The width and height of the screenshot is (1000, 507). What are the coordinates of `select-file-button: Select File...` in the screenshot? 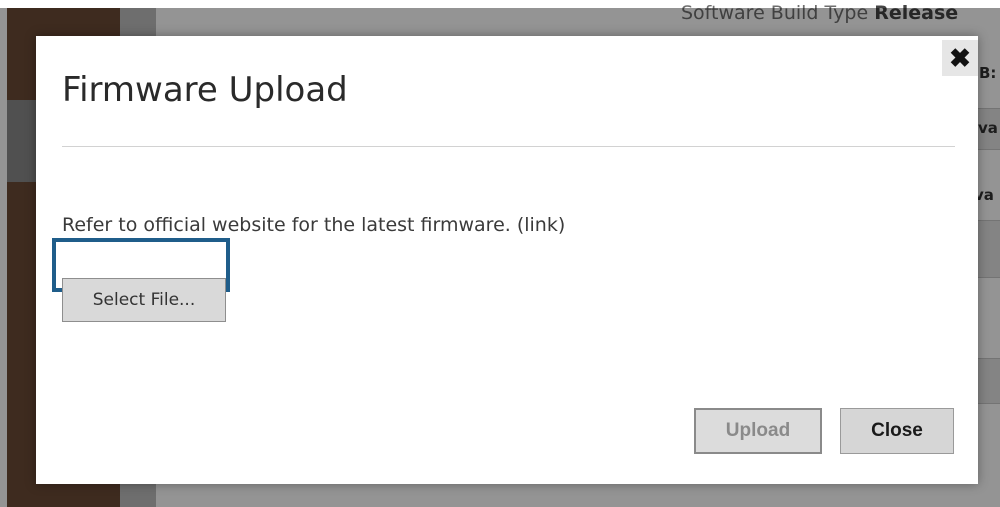 It's located at (144, 300).